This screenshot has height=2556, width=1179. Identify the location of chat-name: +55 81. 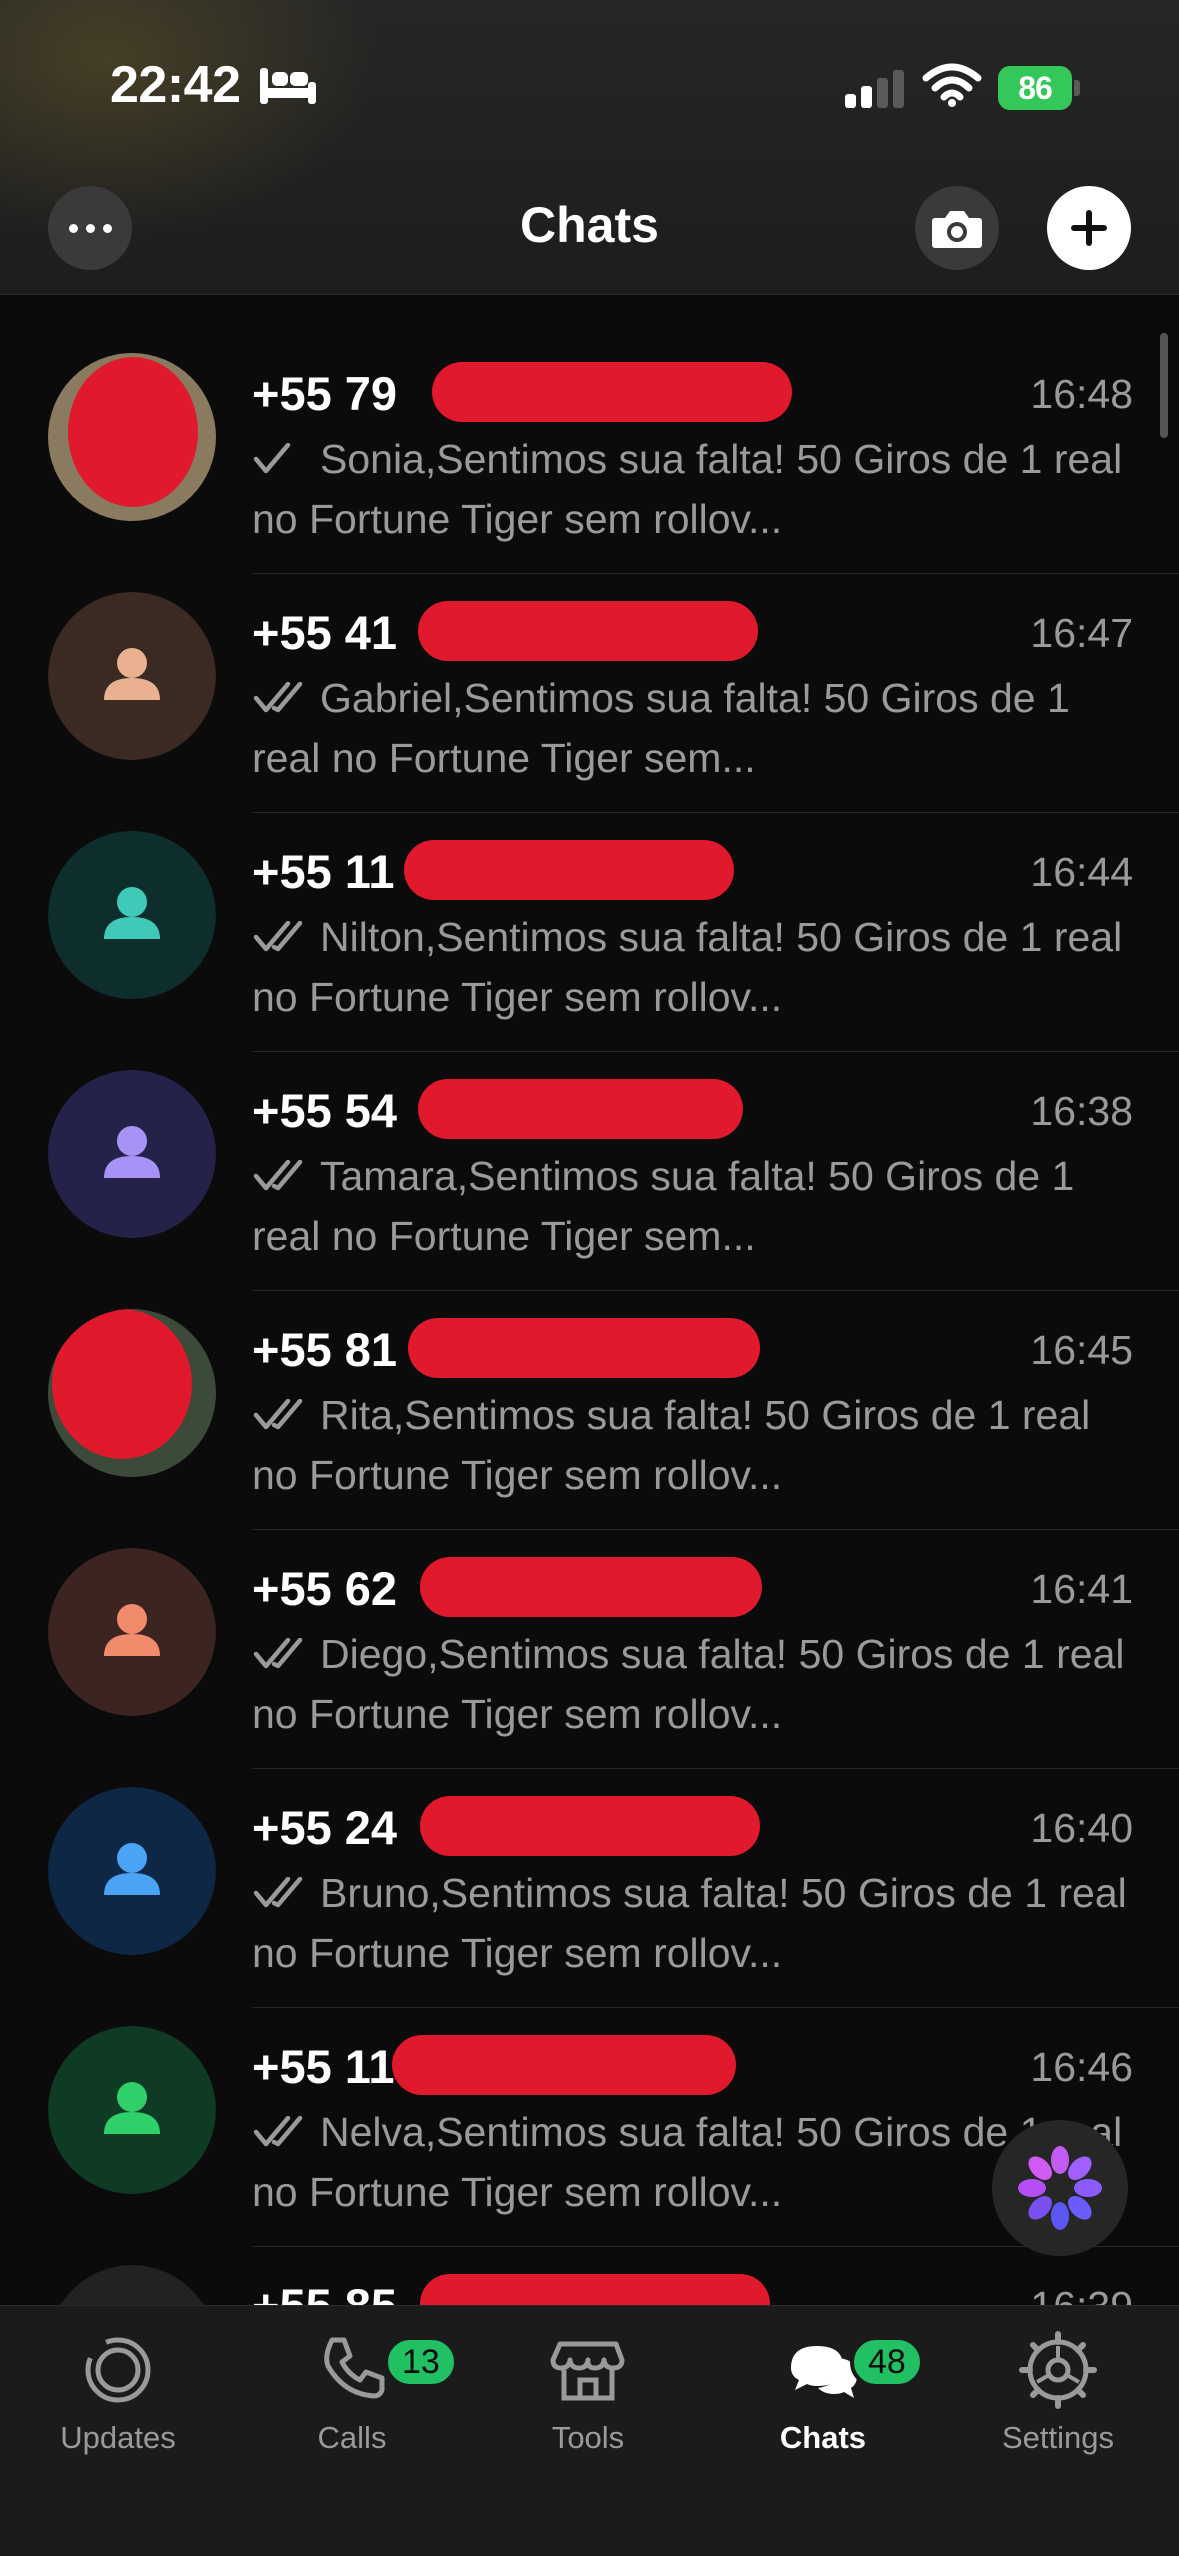
(325, 1349).